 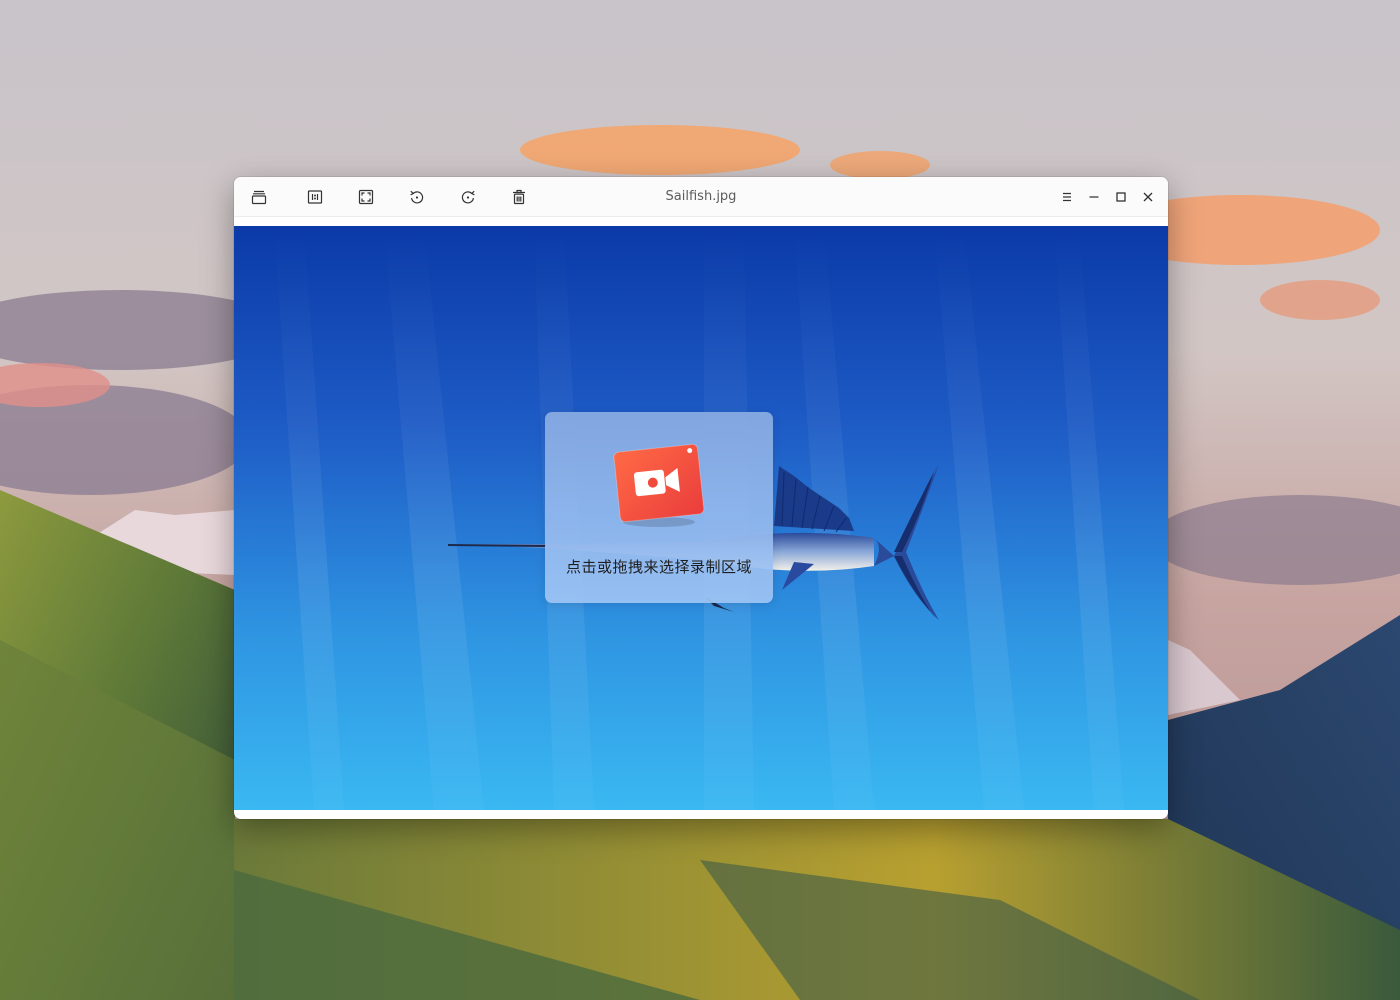 I want to click on minimize-icon, so click(x=1094, y=197).